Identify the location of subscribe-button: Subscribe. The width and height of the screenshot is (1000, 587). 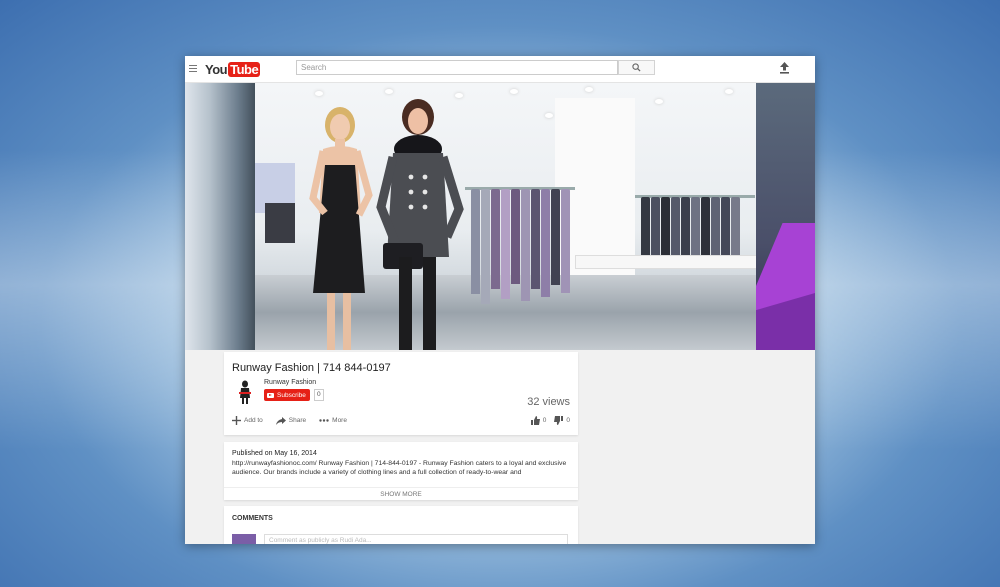
(287, 395).